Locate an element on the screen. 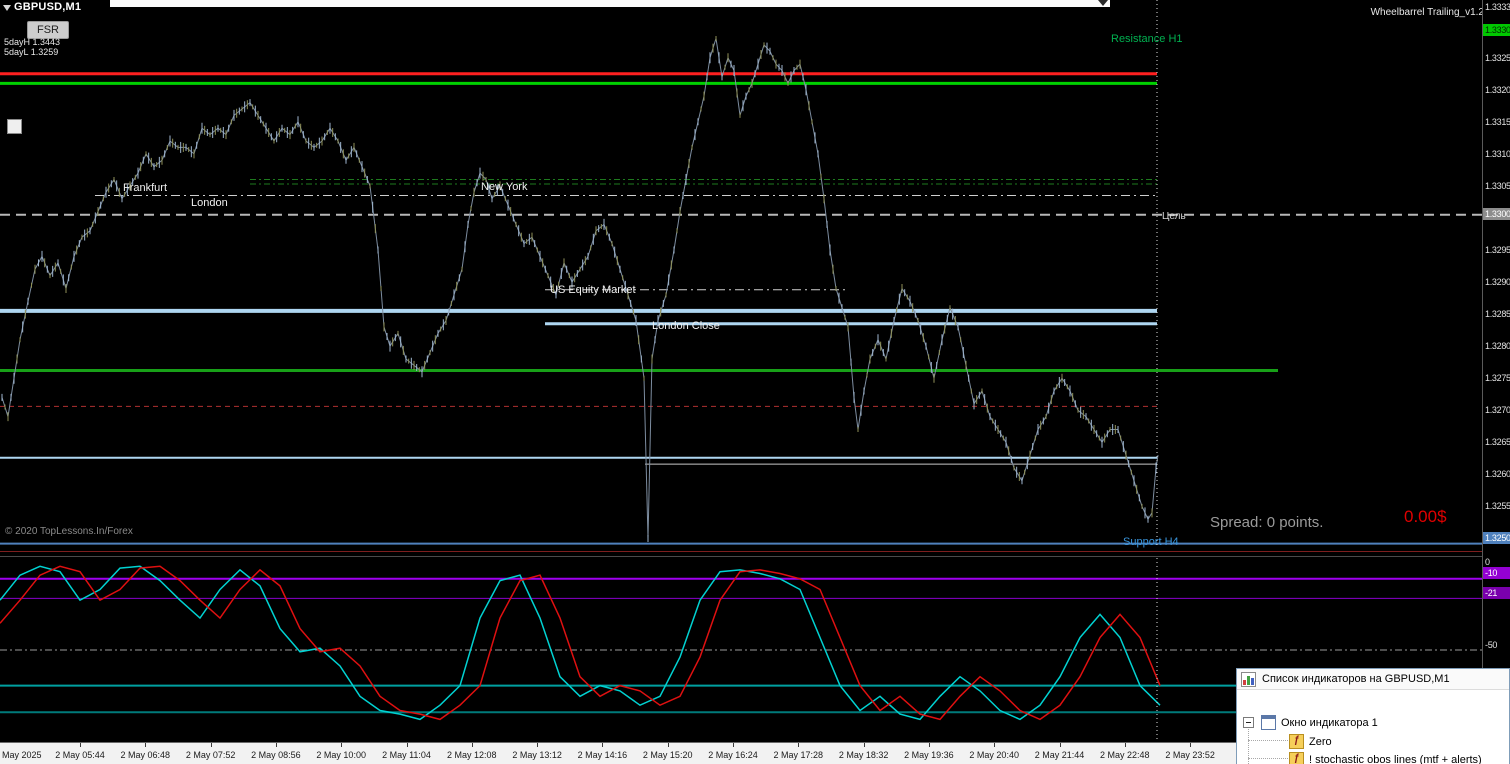 The image size is (1510, 764). price-axis-badge: 1.3330 is located at coordinates (1496, 30).